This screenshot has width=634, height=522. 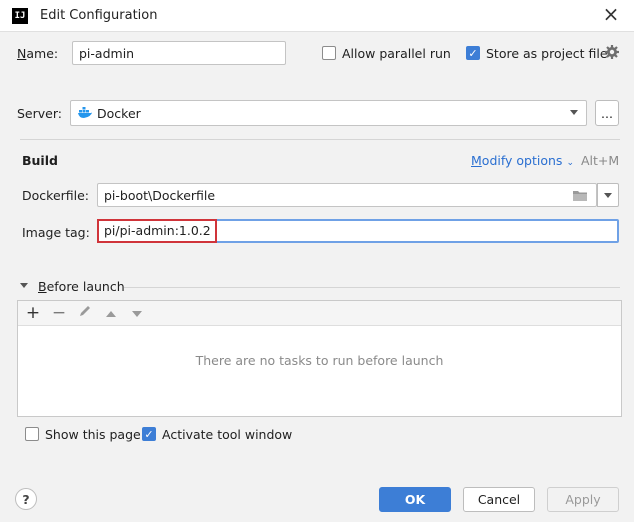 What do you see at coordinates (329, 53) in the screenshot?
I see `allow-parallel-run-checkbox` at bounding box center [329, 53].